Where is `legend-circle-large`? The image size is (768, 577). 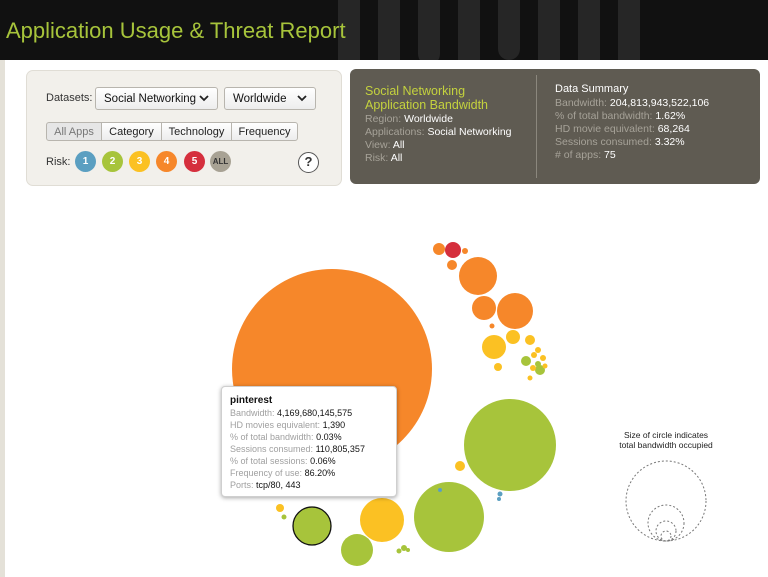 legend-circle-large is located at coordinates (666, 501).